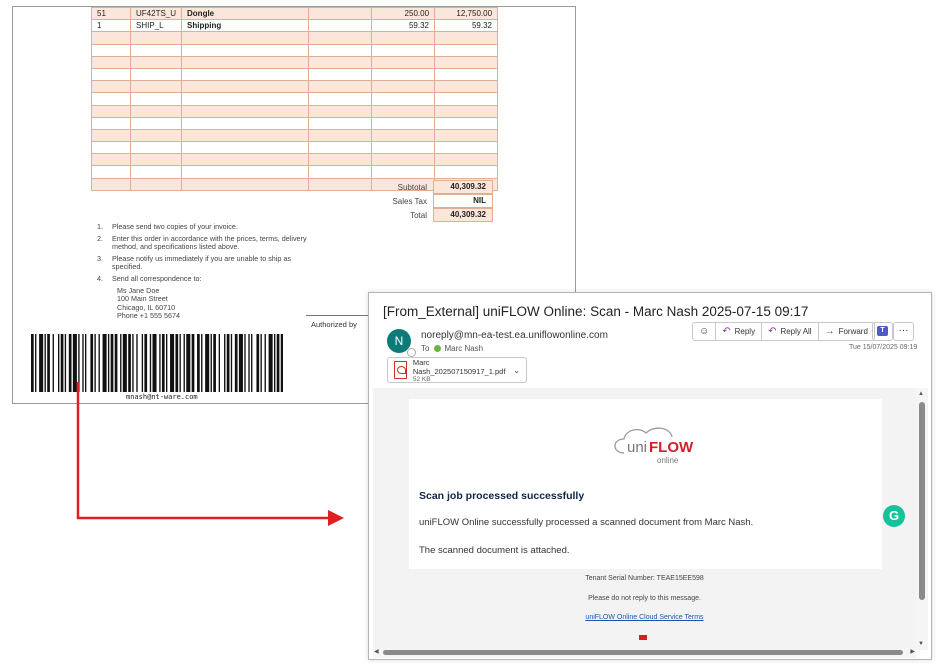  Describe the element at coordinates (705, 331) in the screenshot. I see `emoji-reaction-button: ☺` at that location.